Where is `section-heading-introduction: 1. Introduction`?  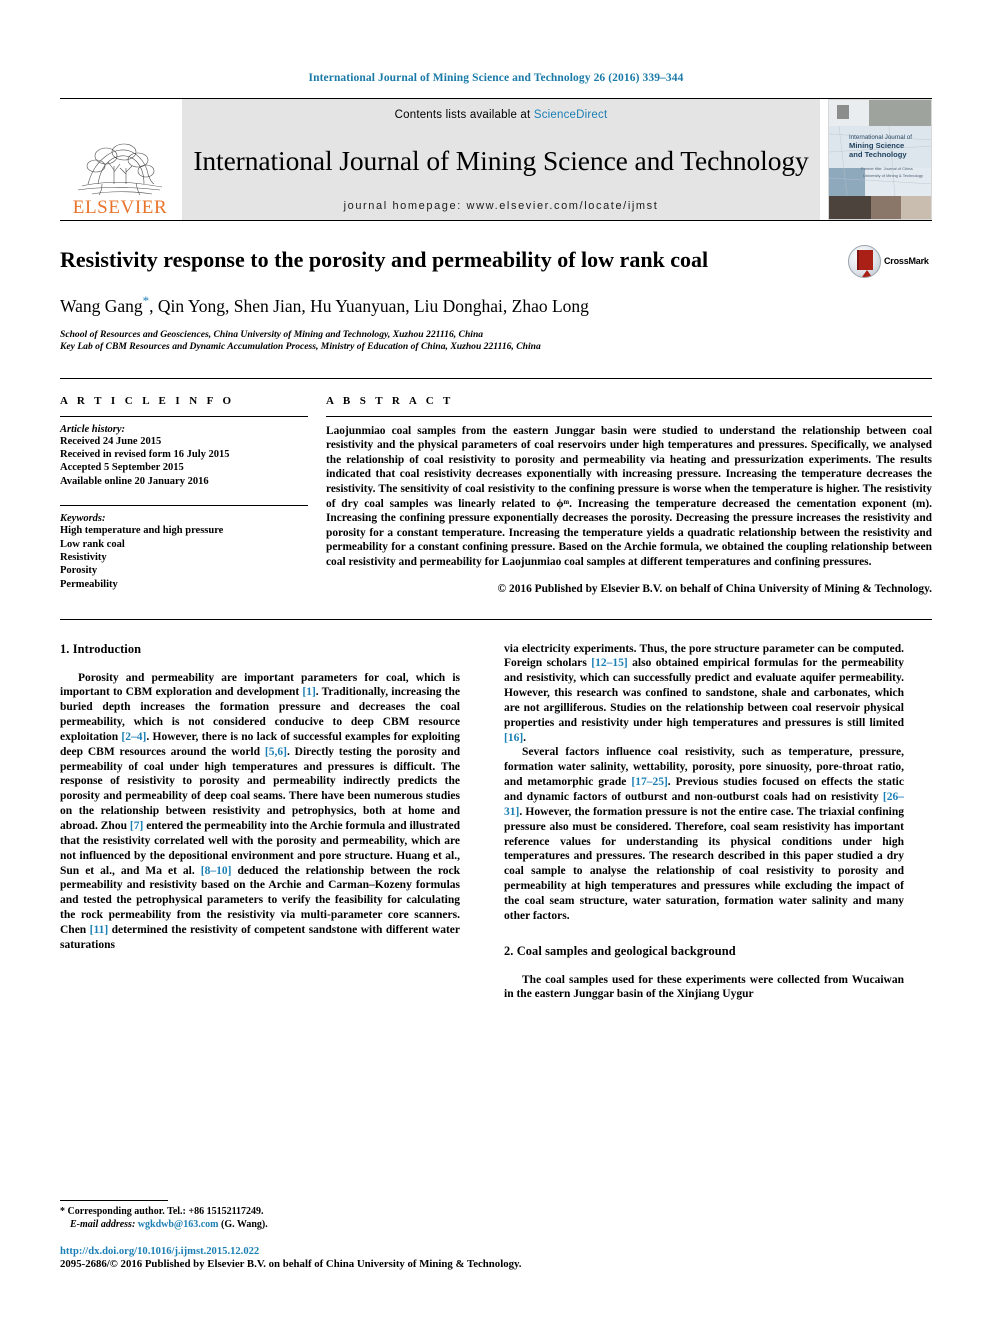
section-heading-introduction: 1. Introduction is located at coordinates (101, 648).